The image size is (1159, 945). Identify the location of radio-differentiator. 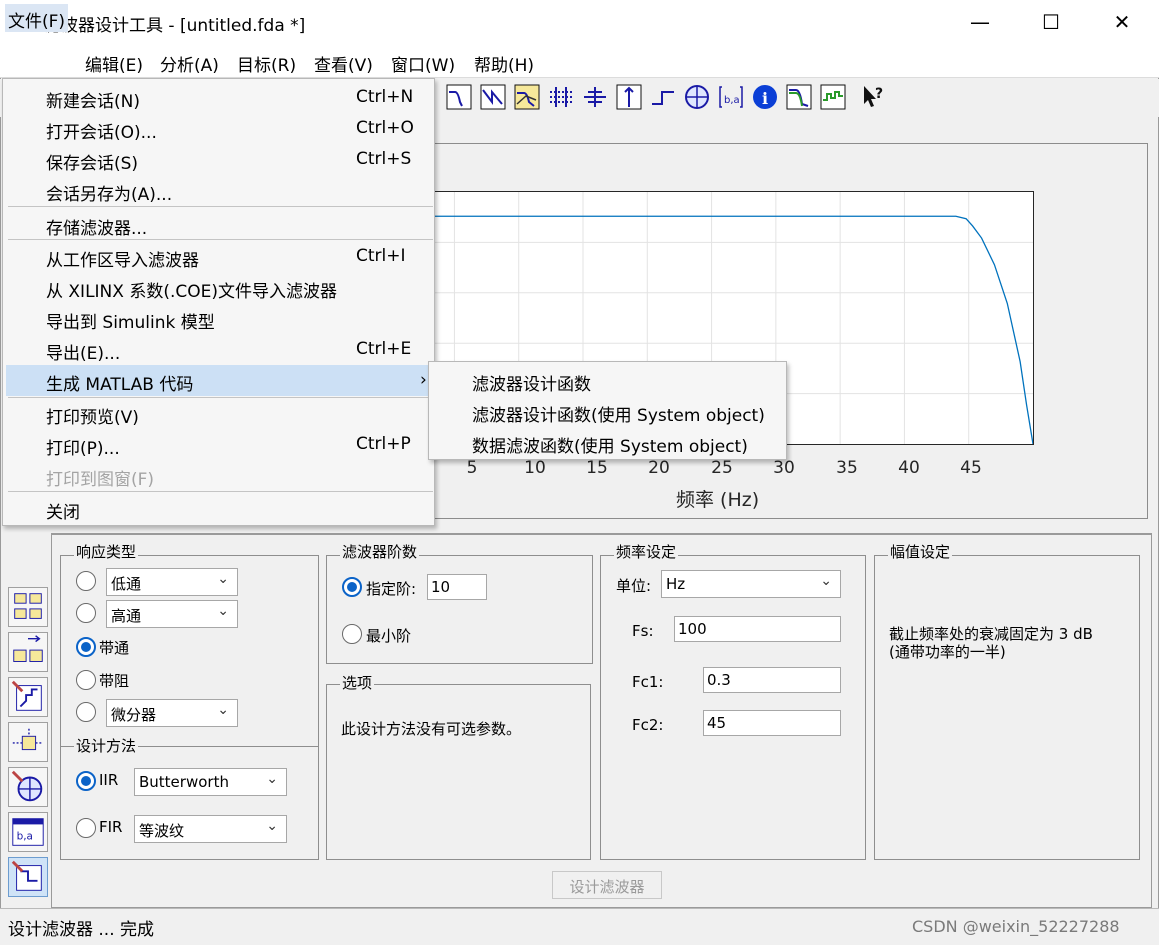
(86, 712).